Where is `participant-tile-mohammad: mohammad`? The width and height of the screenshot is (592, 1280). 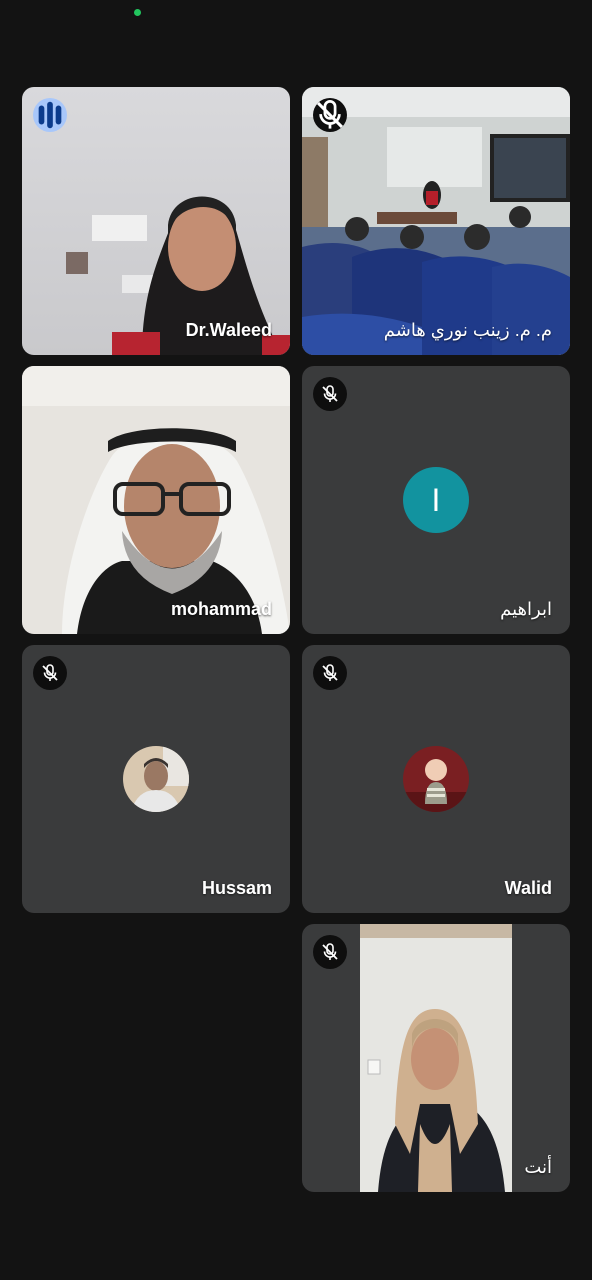
participant-tile-mohammad: mohammad is located at coordinates (156, 500).